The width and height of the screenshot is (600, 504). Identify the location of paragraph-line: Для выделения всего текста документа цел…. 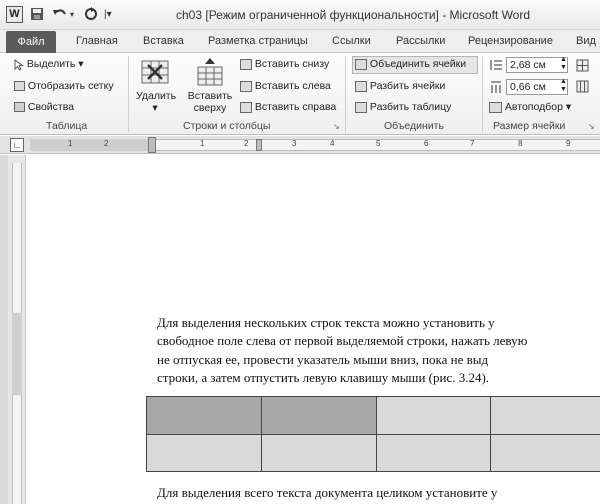
(327, 492).